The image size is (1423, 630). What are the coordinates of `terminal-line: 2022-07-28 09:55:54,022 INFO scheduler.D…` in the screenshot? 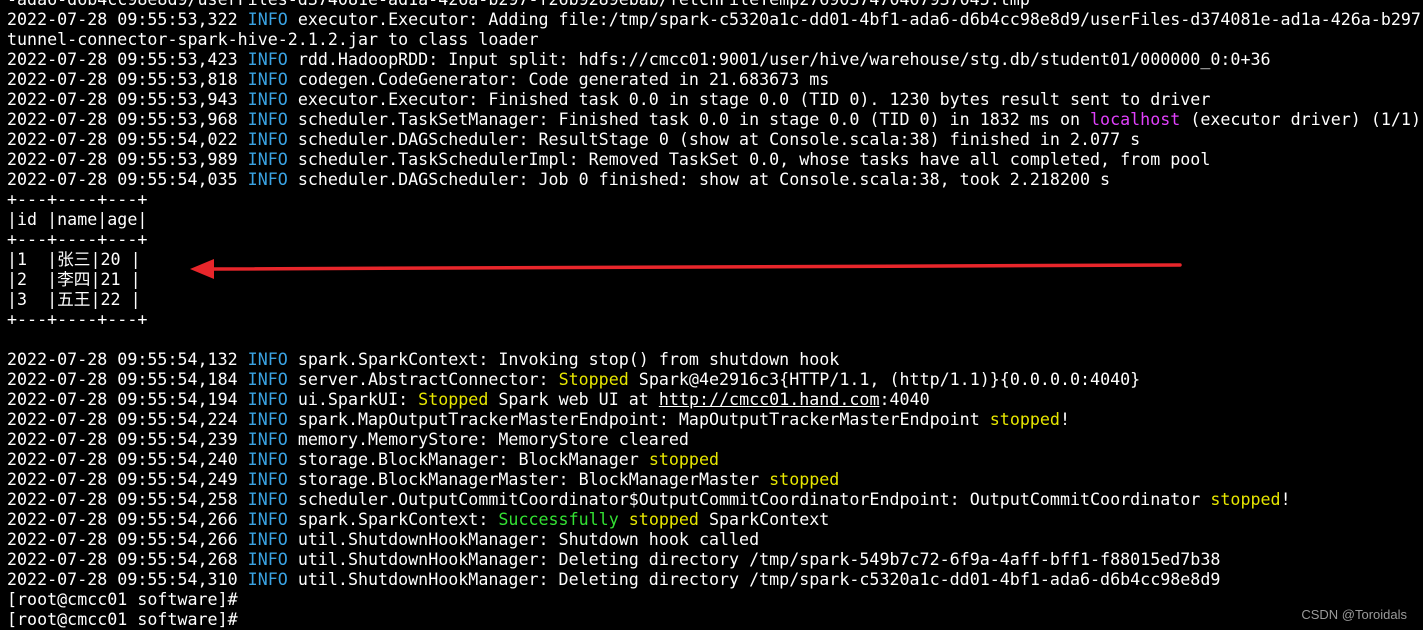 It's located at (715, 140).